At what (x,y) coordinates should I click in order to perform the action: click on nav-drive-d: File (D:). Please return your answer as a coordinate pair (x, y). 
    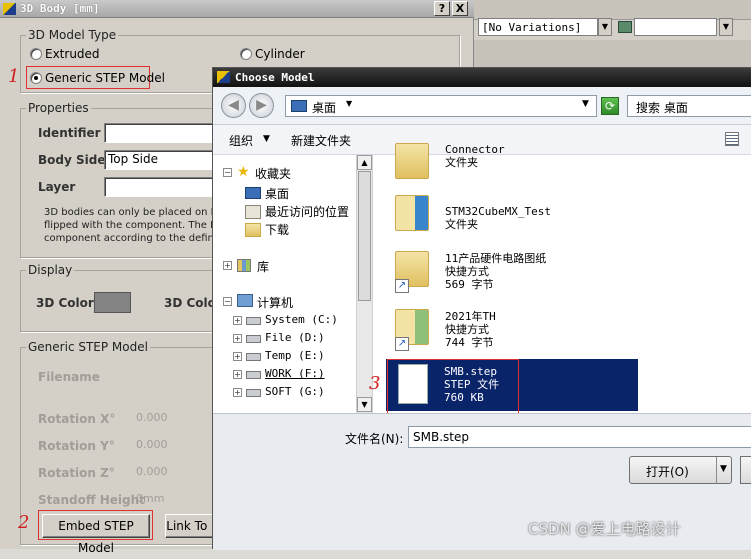
    Looking at the image, I should click on (295, 337).